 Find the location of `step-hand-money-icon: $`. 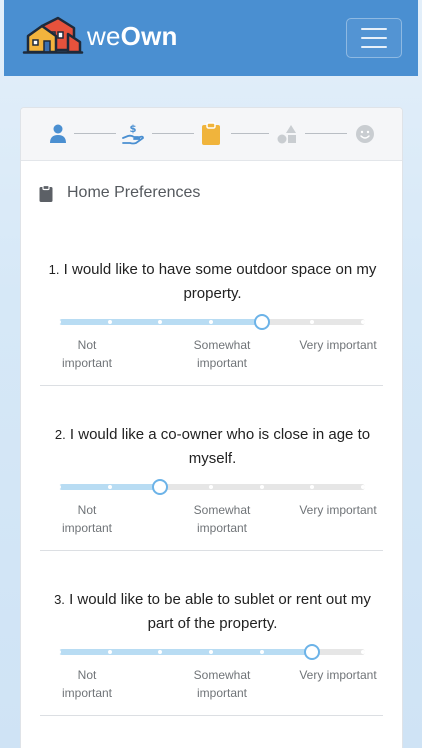

step-hand-money-icon: $ is located at coordinates (133, 134).